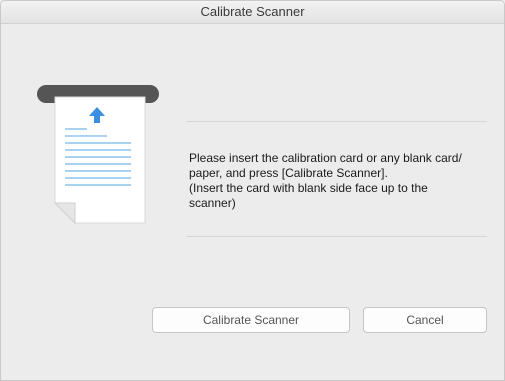  I want to click on message-line: paper, and press [Calibrate Scanner]., so click(288, 173).